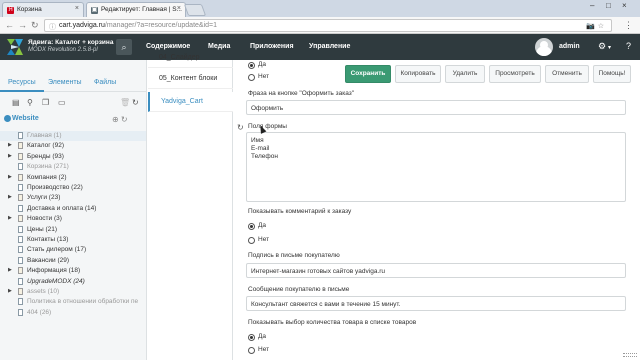  I want to click on tree-node-label: Контакты (13), so click(48, 239).